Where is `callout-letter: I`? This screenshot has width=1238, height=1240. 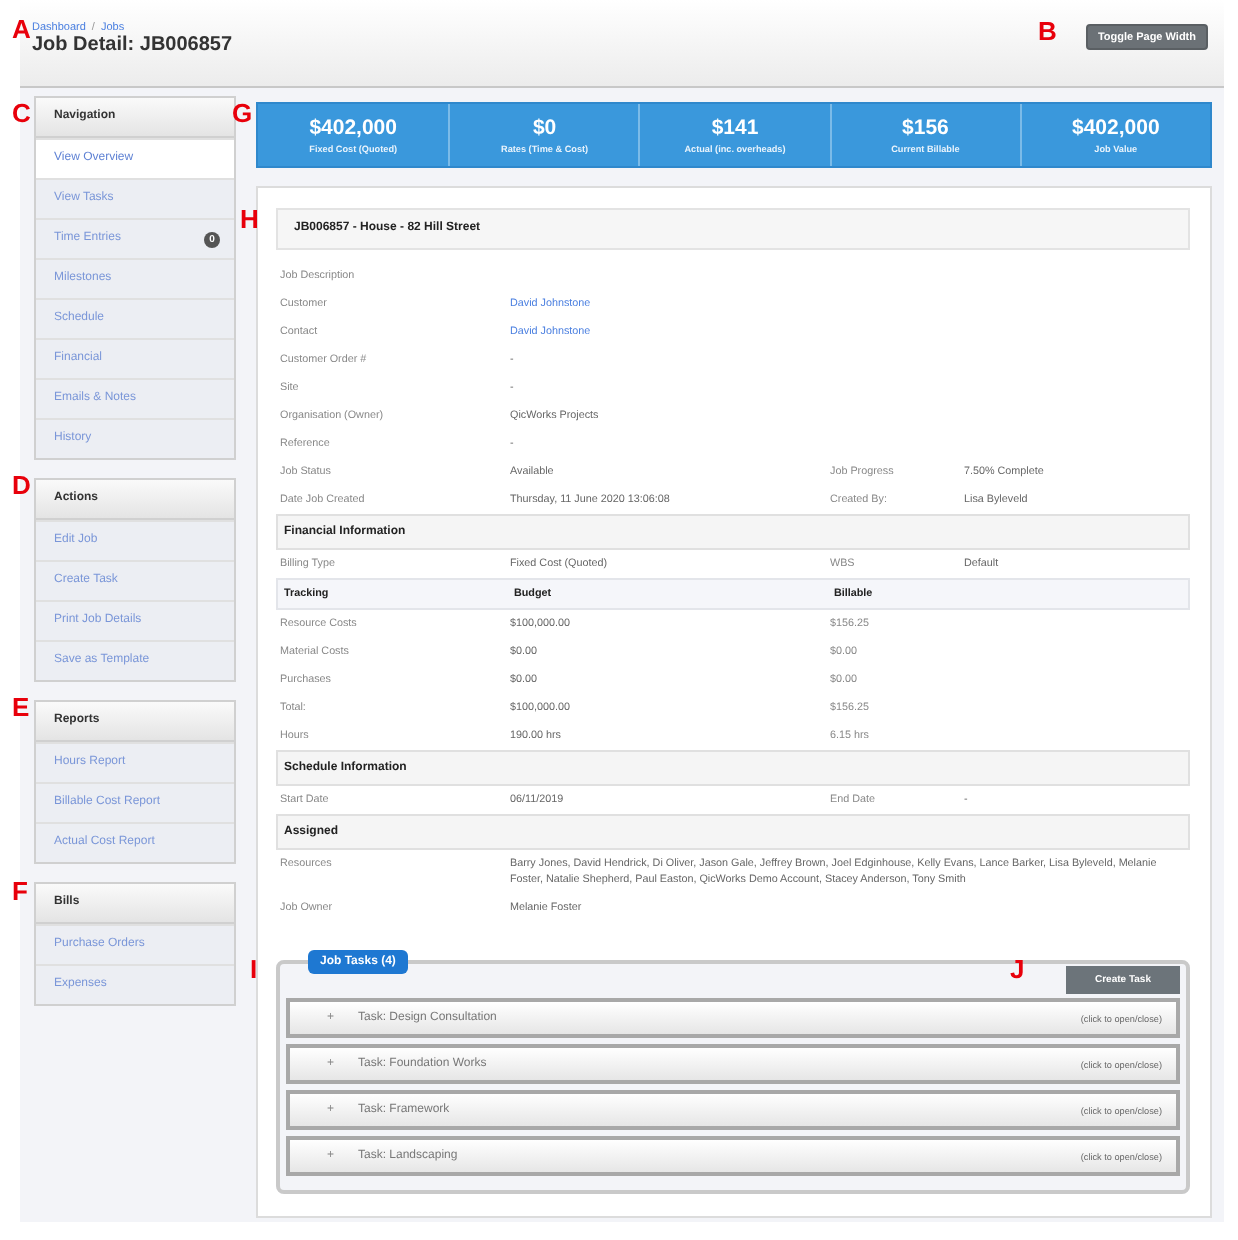
callout-letter: I is located at coordinates (254, 969).